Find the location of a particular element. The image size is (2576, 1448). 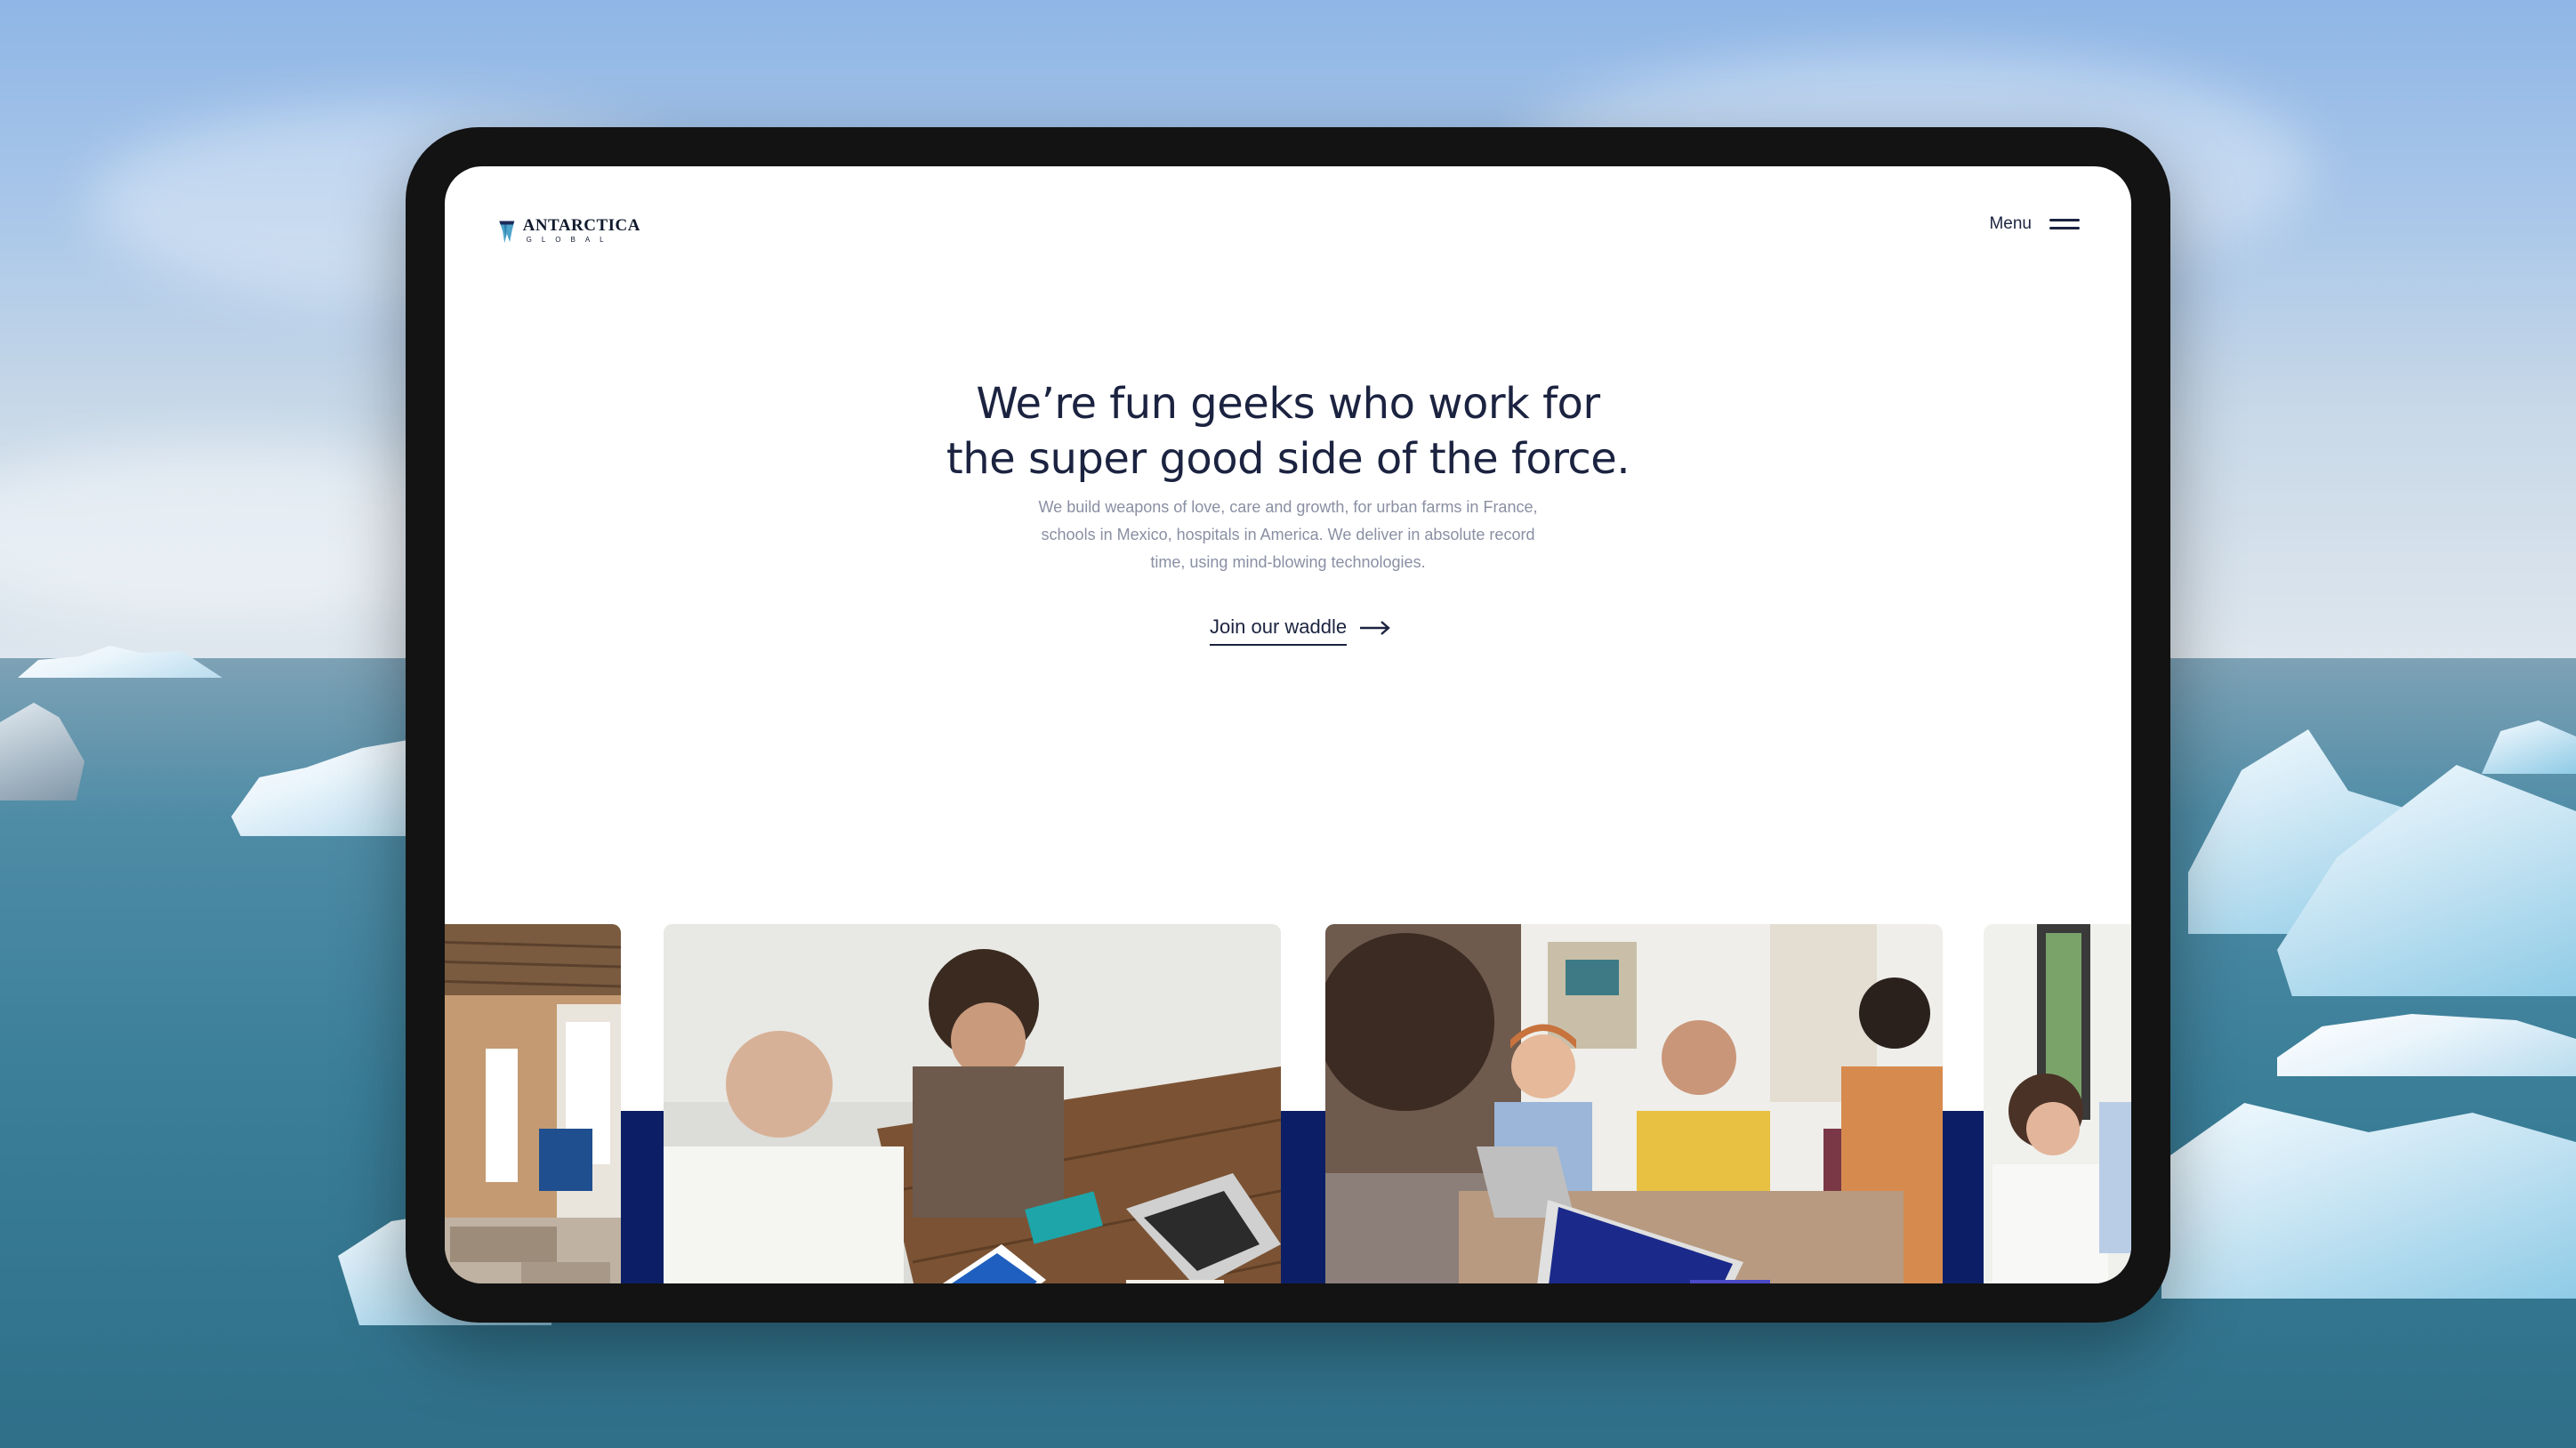

coworkers-image is located at coordinates (972, 1104).